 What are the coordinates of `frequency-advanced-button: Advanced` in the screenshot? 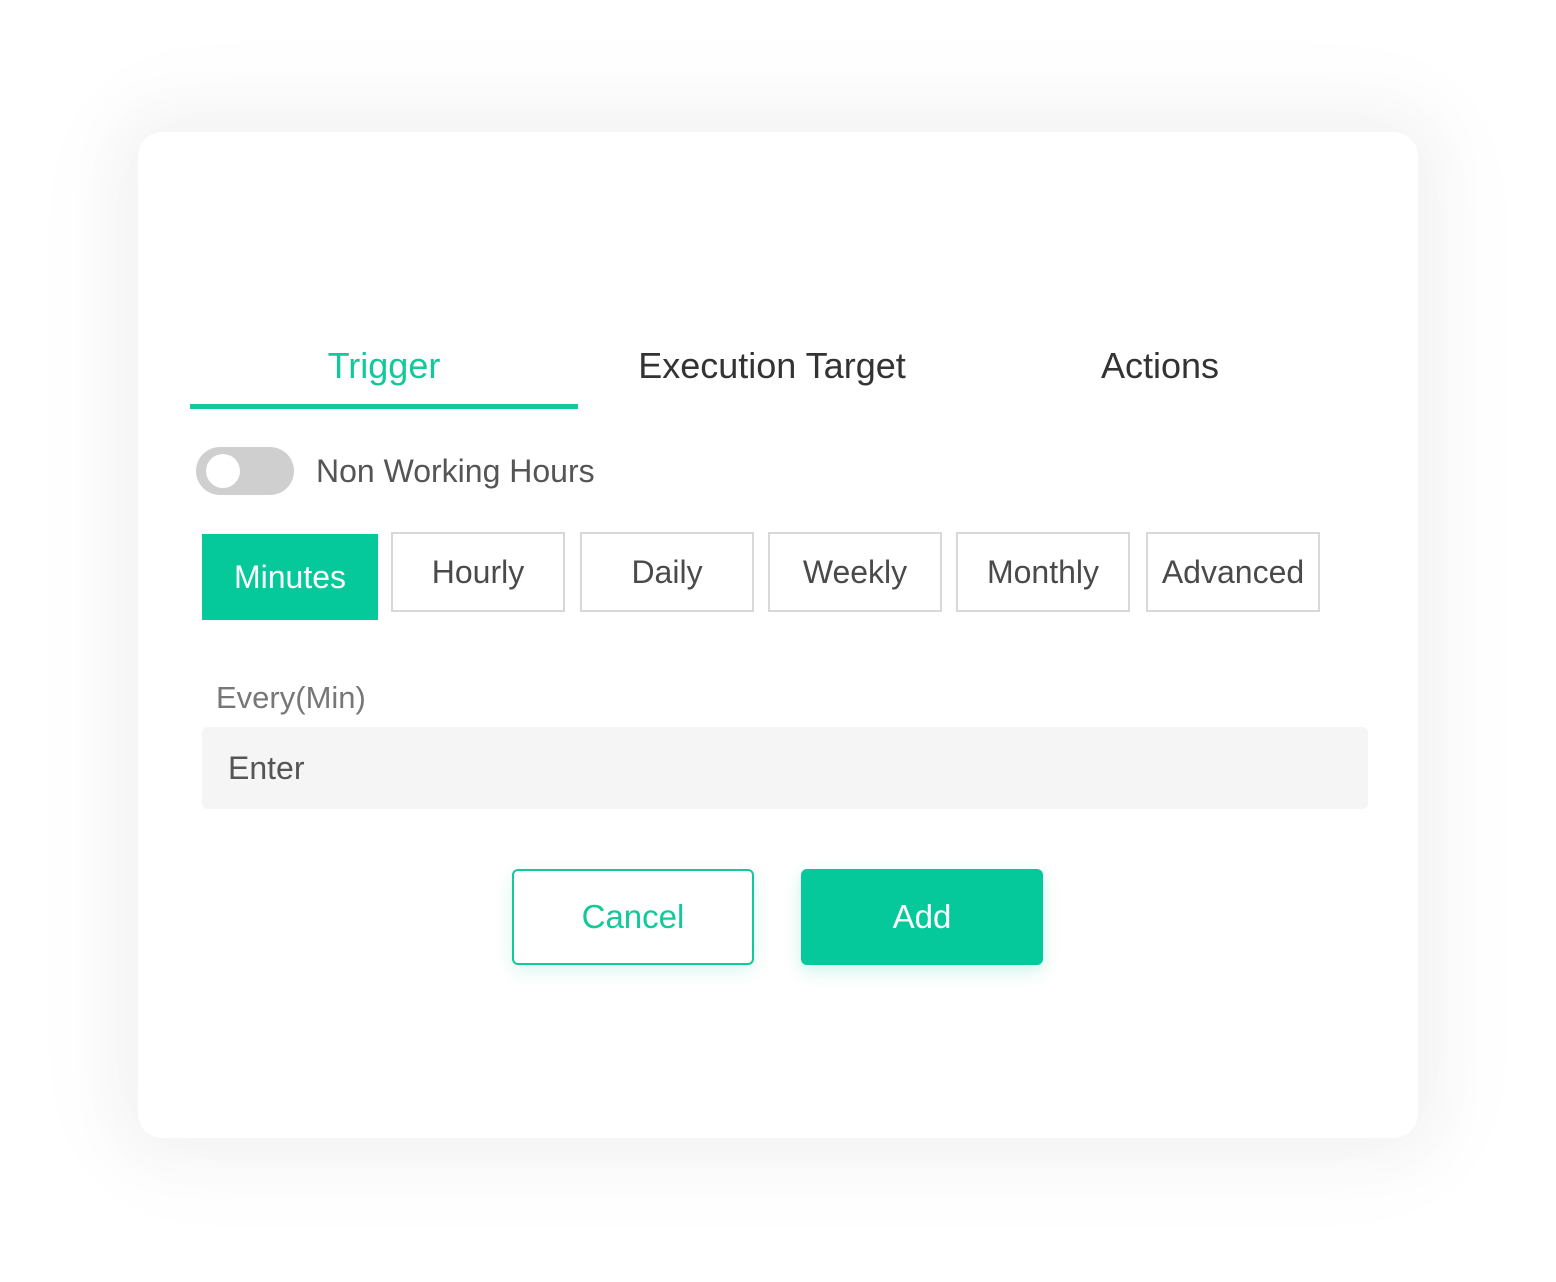 It's located at (1233, 572).